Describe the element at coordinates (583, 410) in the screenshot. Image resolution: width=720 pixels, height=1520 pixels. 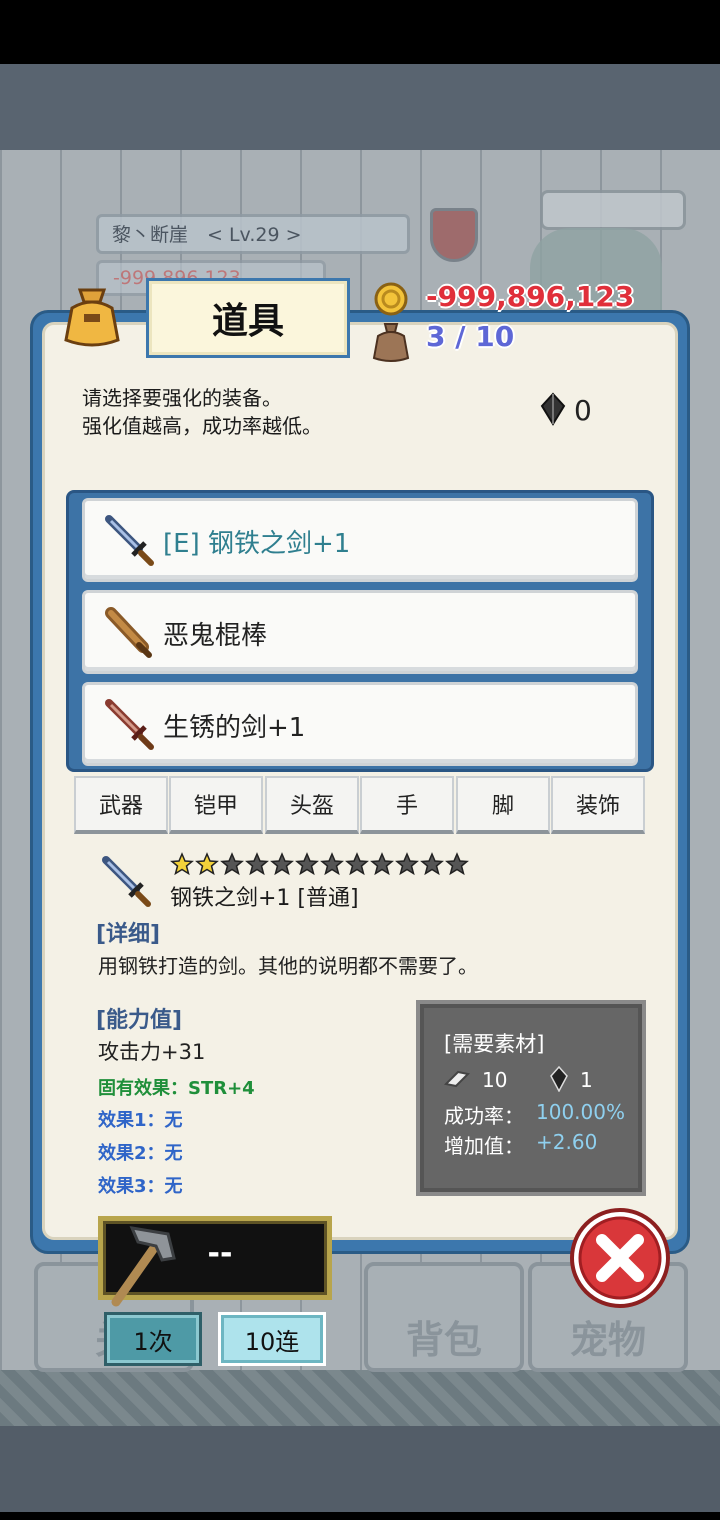
I see `gem-count: 0` at that location.